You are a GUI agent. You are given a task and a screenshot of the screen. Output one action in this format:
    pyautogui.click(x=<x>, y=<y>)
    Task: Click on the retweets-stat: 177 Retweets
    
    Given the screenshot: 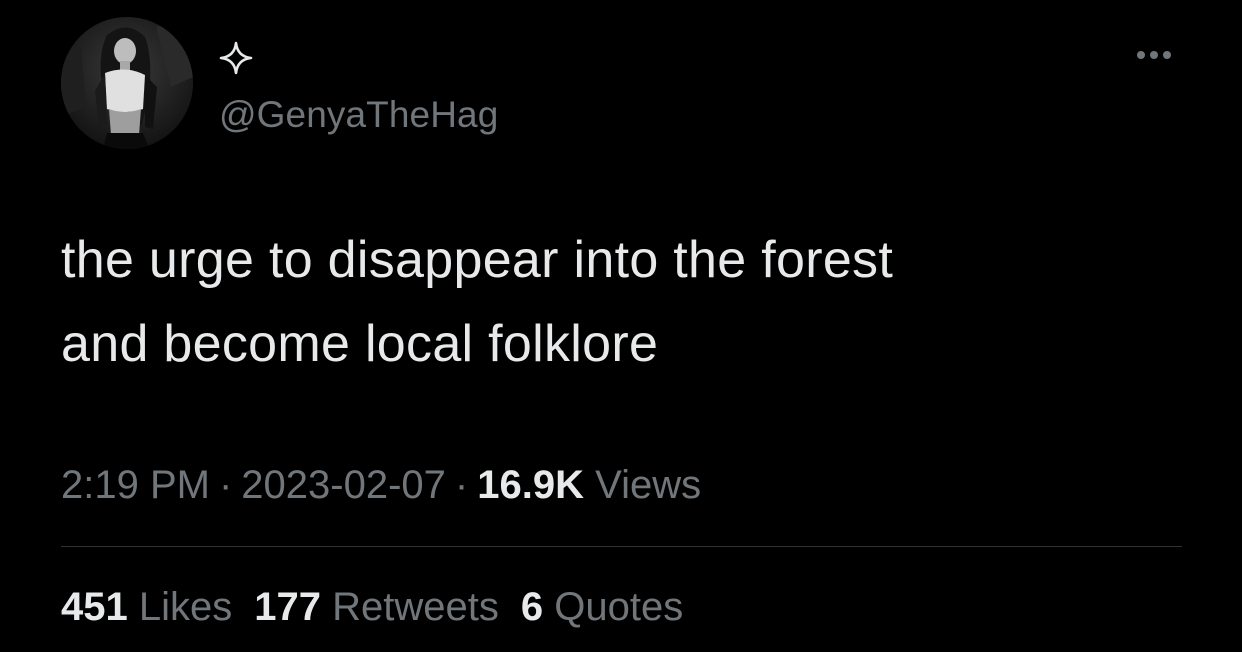 What is the action you would take?
    pyautogui.click(x=376, y=607)
    